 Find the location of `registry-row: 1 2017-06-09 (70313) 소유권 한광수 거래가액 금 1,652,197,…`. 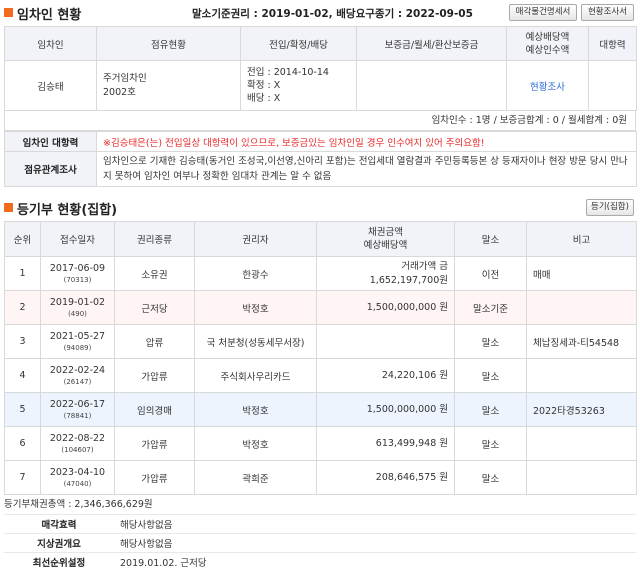

registry-row: 1 2017-06-09 (70313) 소유권 한광수 거래가액 금 1,652,197,… is located at coordinates (320, 273).